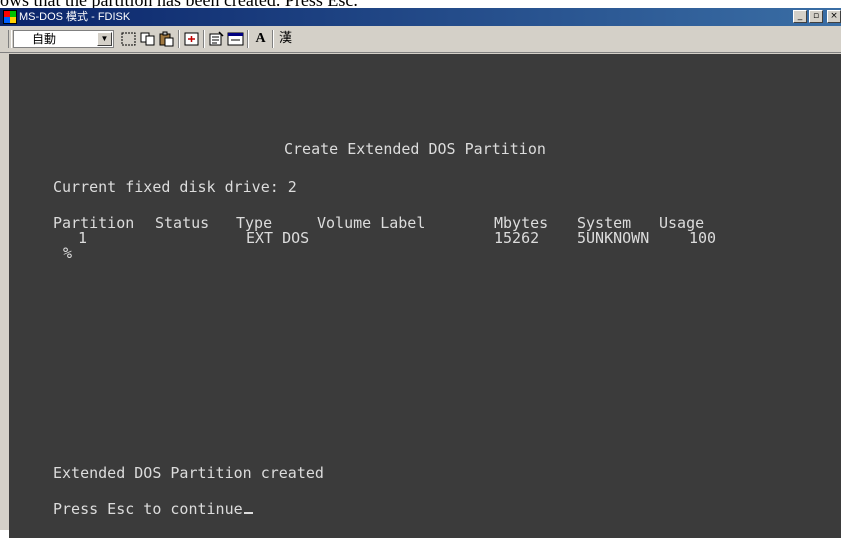  I want to click on partition-system: 5UNKNOWN, so click(613, 238).